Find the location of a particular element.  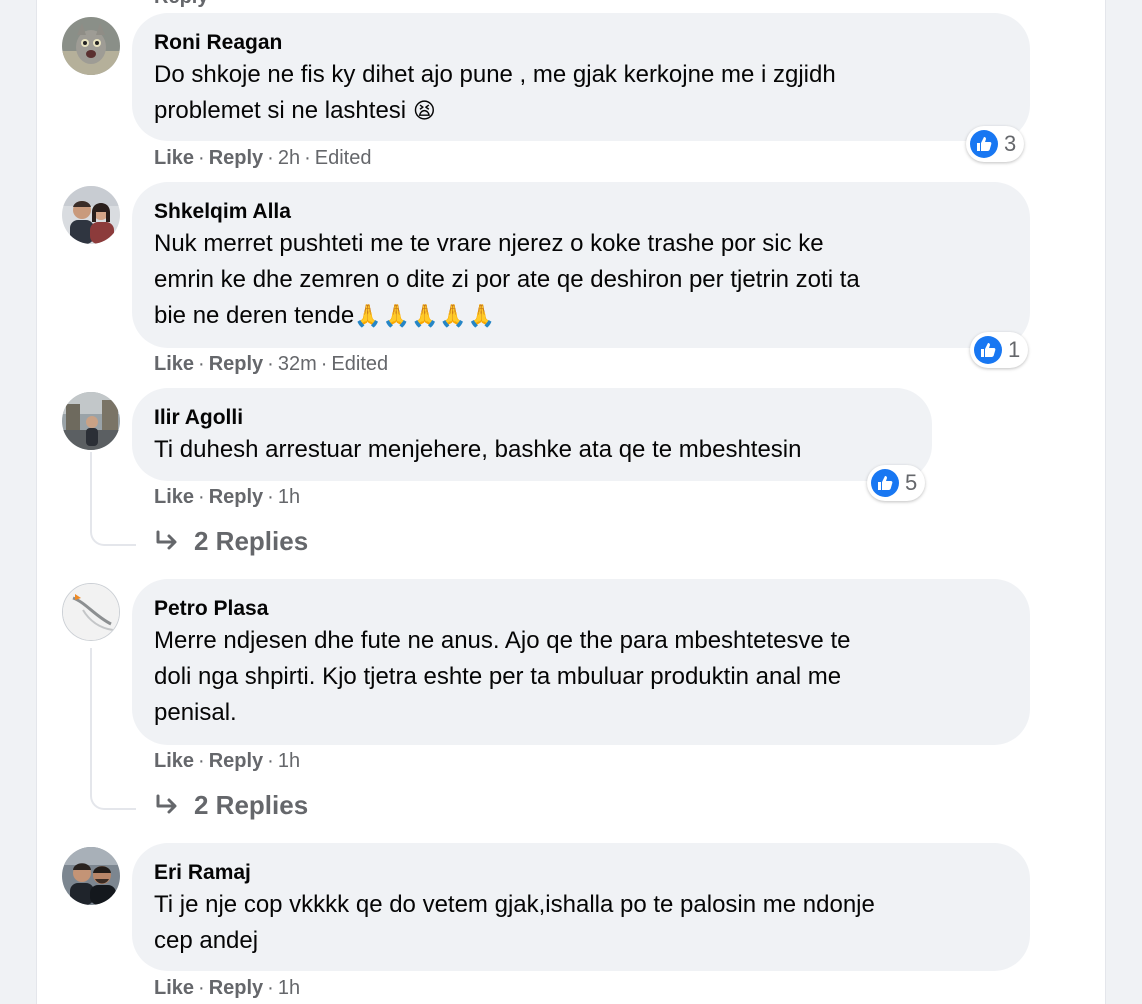

comment-time: 32m is located at coordinates (297, 364).